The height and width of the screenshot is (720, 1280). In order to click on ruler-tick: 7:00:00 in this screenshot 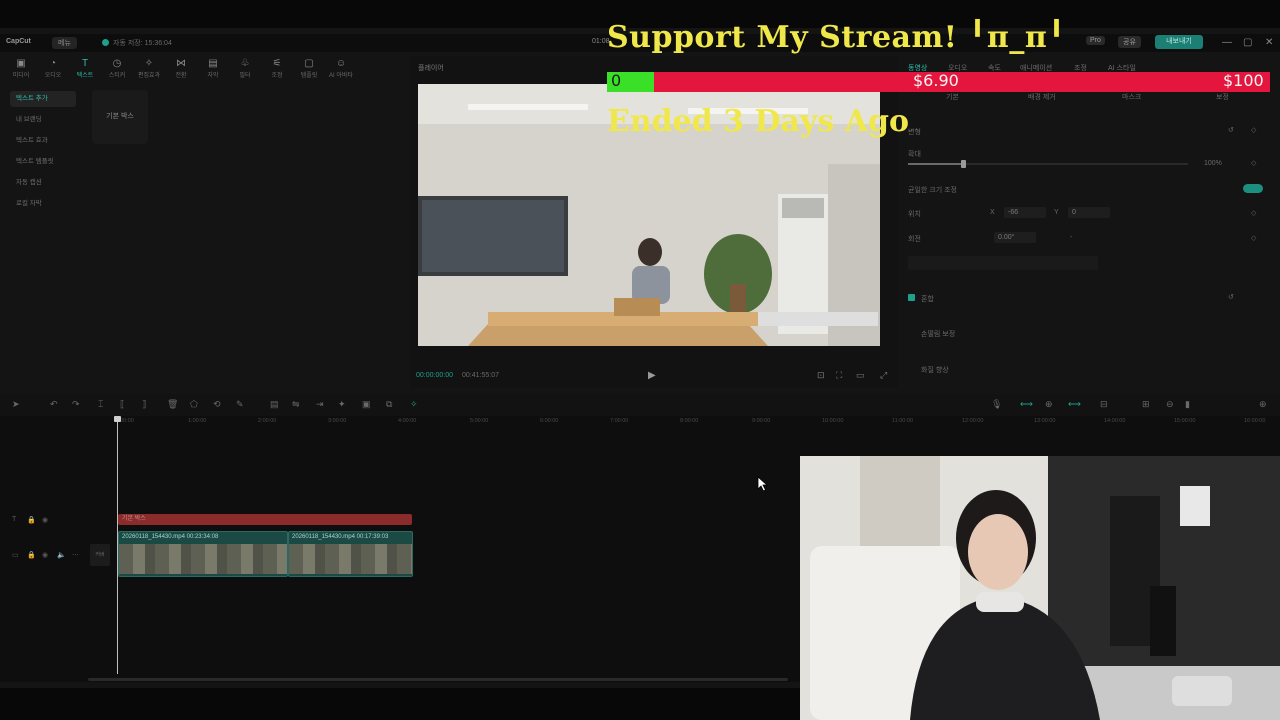, I will do `click(619, 421)`.